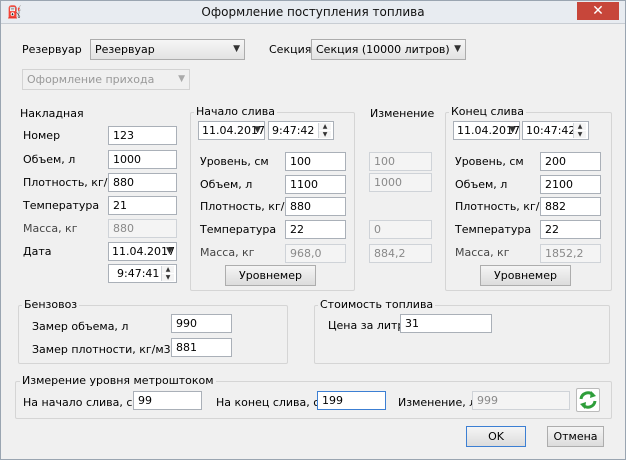  I want to click on section-select: Секция (10000 литров) ▼, so click(388, 49).